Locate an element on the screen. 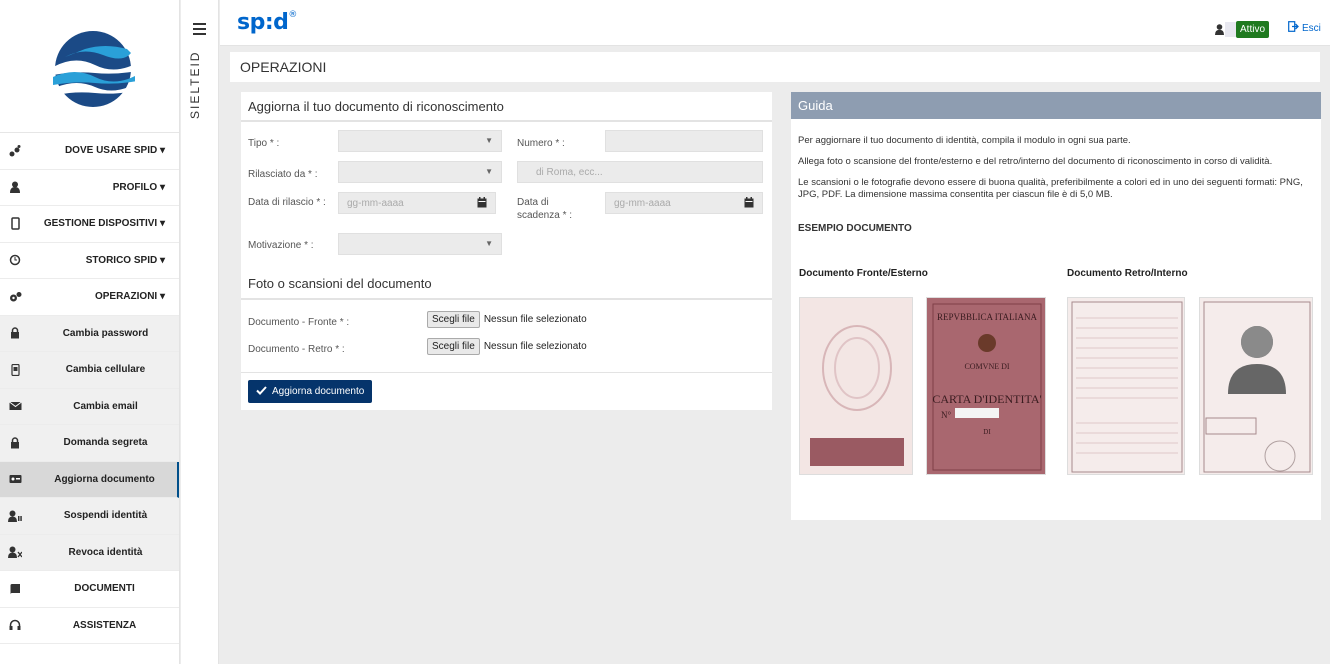 Image resolution: width=1330 pixels, height=664 pixels. menu-label: Sospendi identità is located at coordinates (105, 516).